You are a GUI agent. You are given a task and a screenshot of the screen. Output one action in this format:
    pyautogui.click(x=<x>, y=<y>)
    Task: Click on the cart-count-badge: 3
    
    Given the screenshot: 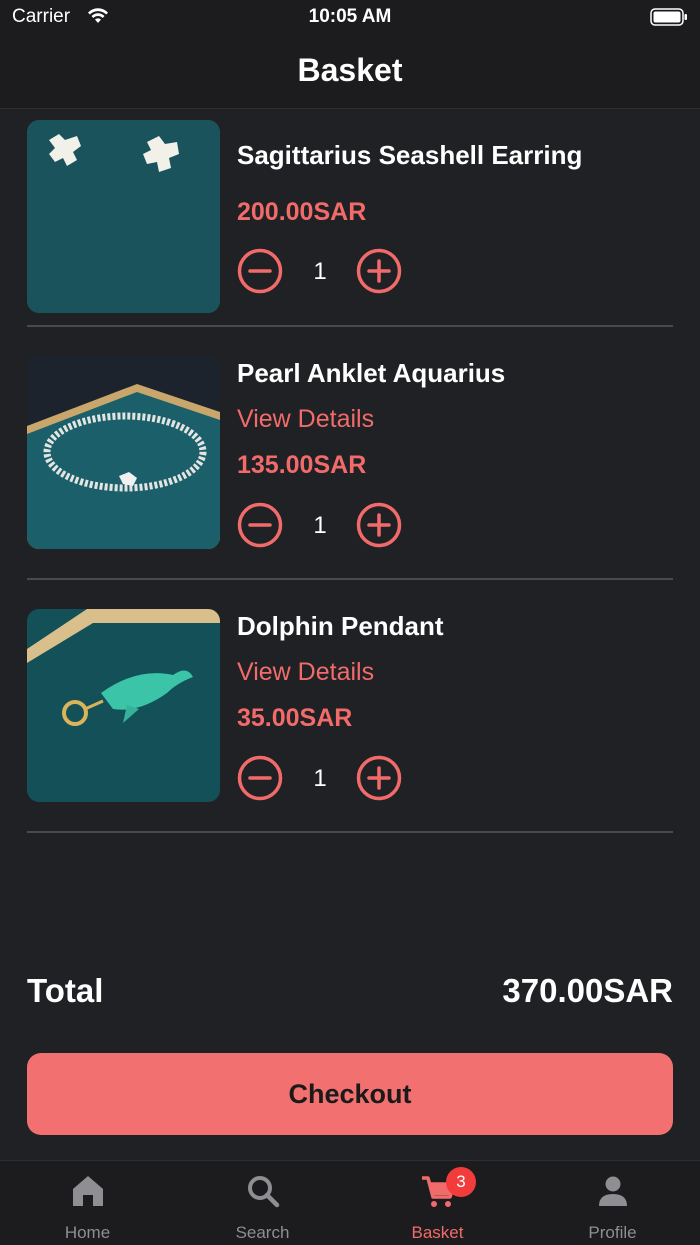 What is the action you would take?
    pyautogui.click(x=461, y=1182)
    